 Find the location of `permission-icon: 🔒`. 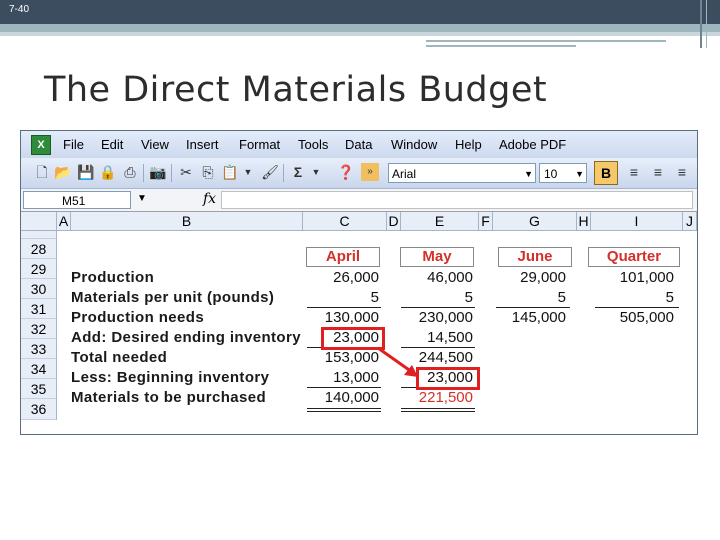

permission-icon: 🔒 is located at coordinates (108, 172).